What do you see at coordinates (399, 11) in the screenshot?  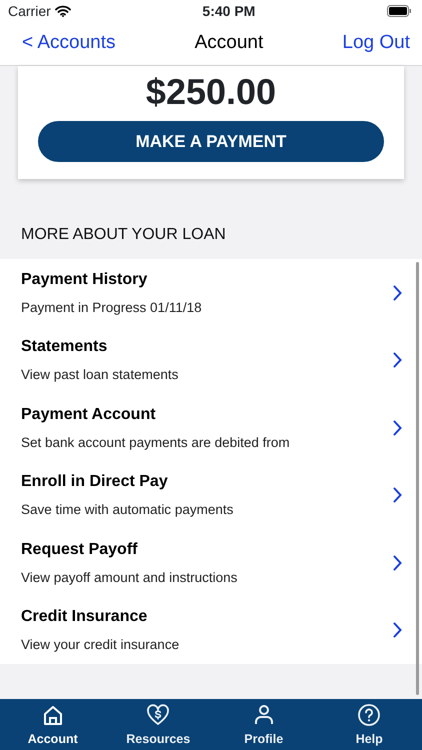 I see `battery-icon` at bounding box center [399, 11].